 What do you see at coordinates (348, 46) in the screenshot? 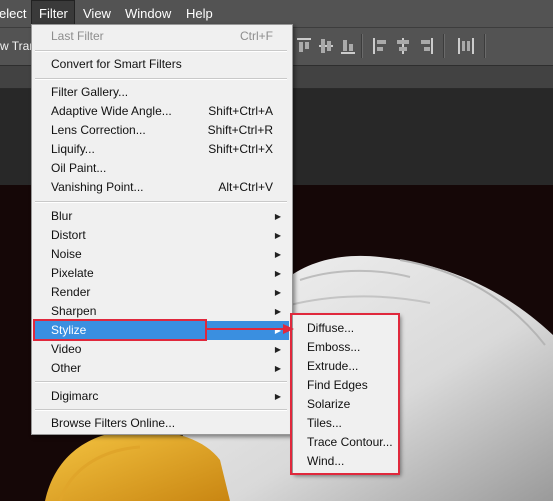
I see `align-bottom-icon` at bounding box center [348, 46].